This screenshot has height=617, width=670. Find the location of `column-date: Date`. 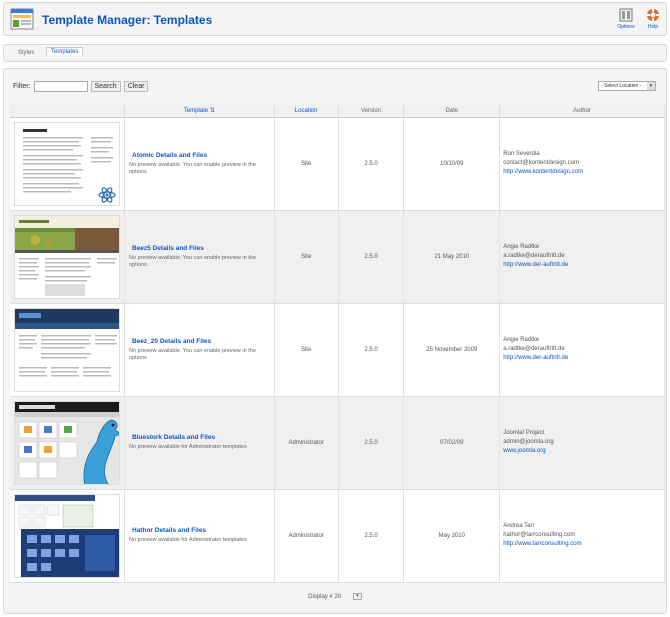

column-date: Date is located at coordinates (452, 111).